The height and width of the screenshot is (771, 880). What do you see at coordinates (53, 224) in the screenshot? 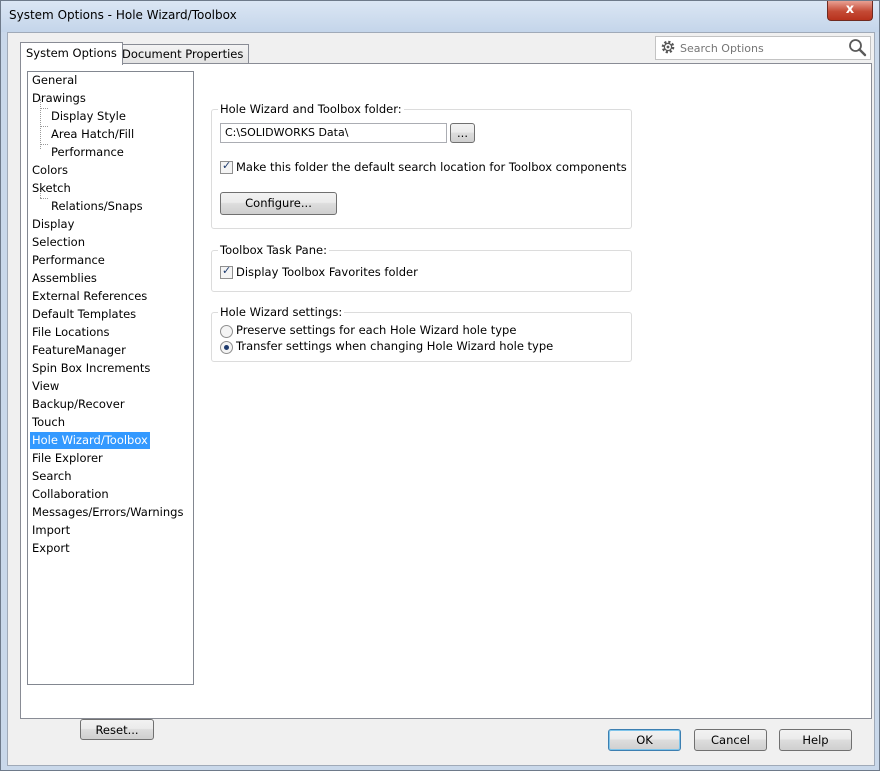
I see `tree-item-display: Display` at bounding box center [53, 224].